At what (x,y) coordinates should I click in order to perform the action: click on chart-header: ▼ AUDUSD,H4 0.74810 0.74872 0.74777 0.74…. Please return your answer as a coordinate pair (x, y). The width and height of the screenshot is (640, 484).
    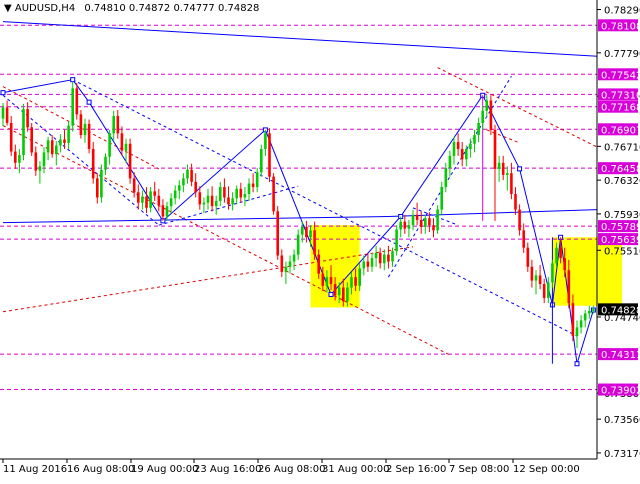
    Looking at the image, I should click on (131, 8).